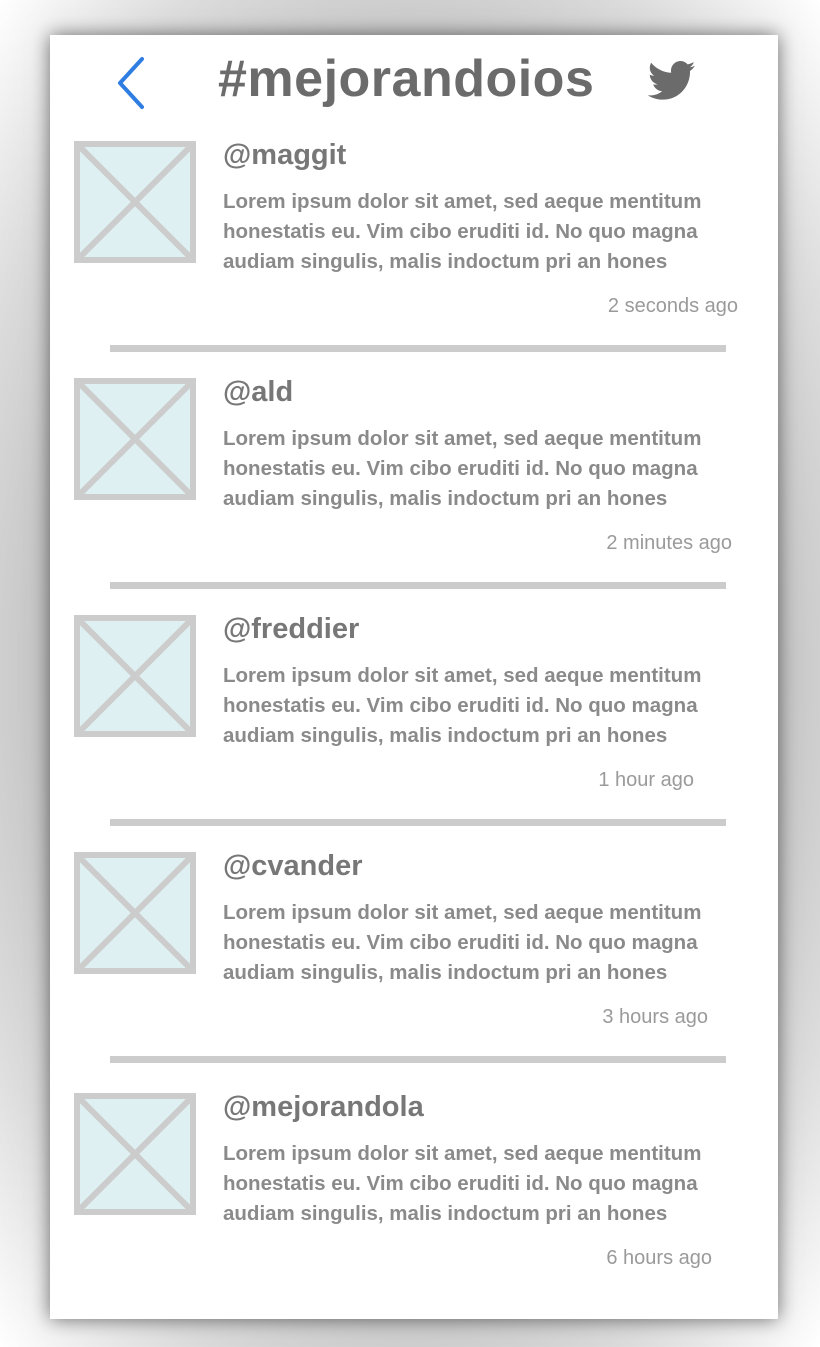 The image size is (820, 1347). What do you see at coordinates (669, 543) in the screenshot?
I see `tweet-timestamp: 2 minutes ago` at bounding box center [669, 543].